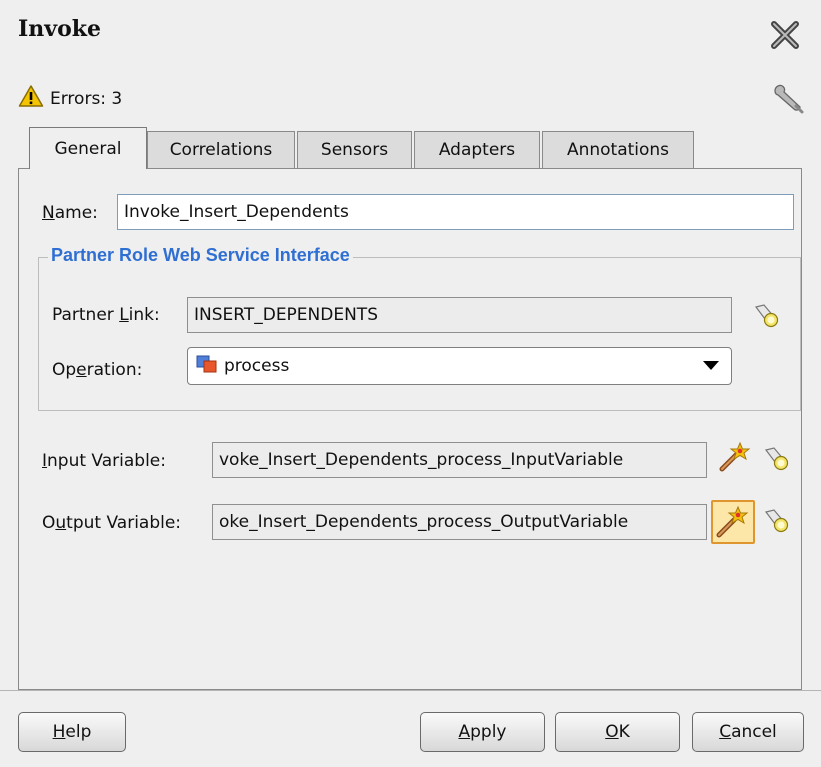  I want to click on tab-annotations: Annotations, so click(618, 149).